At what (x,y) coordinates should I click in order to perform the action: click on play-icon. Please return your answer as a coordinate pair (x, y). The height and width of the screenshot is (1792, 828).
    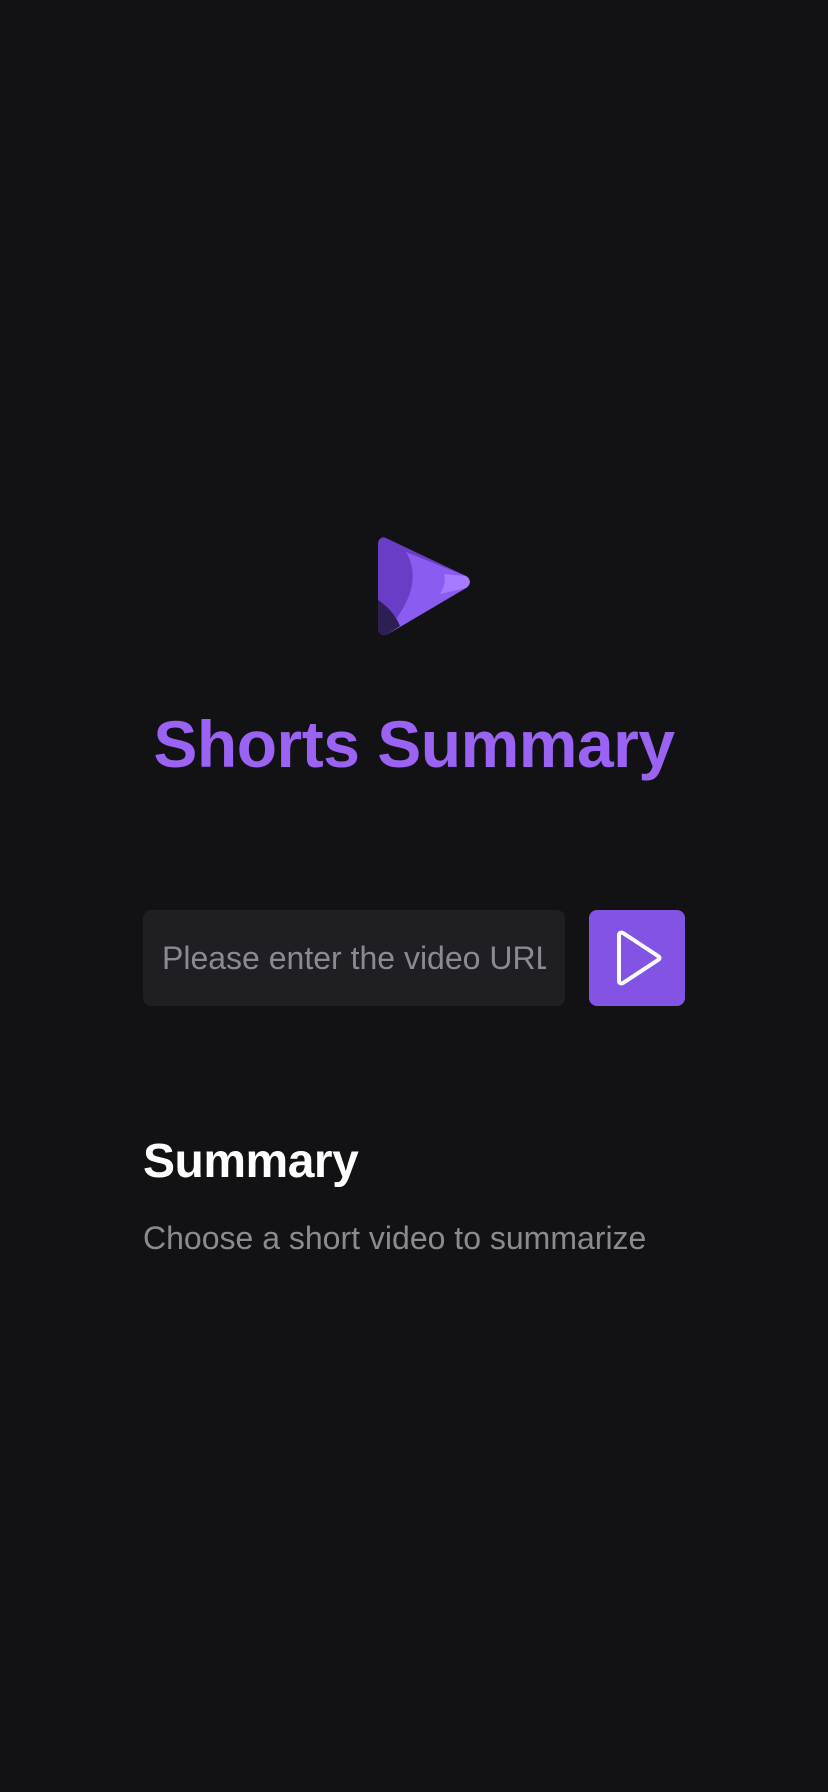
    Looking at the image, I should click on (639, 958).